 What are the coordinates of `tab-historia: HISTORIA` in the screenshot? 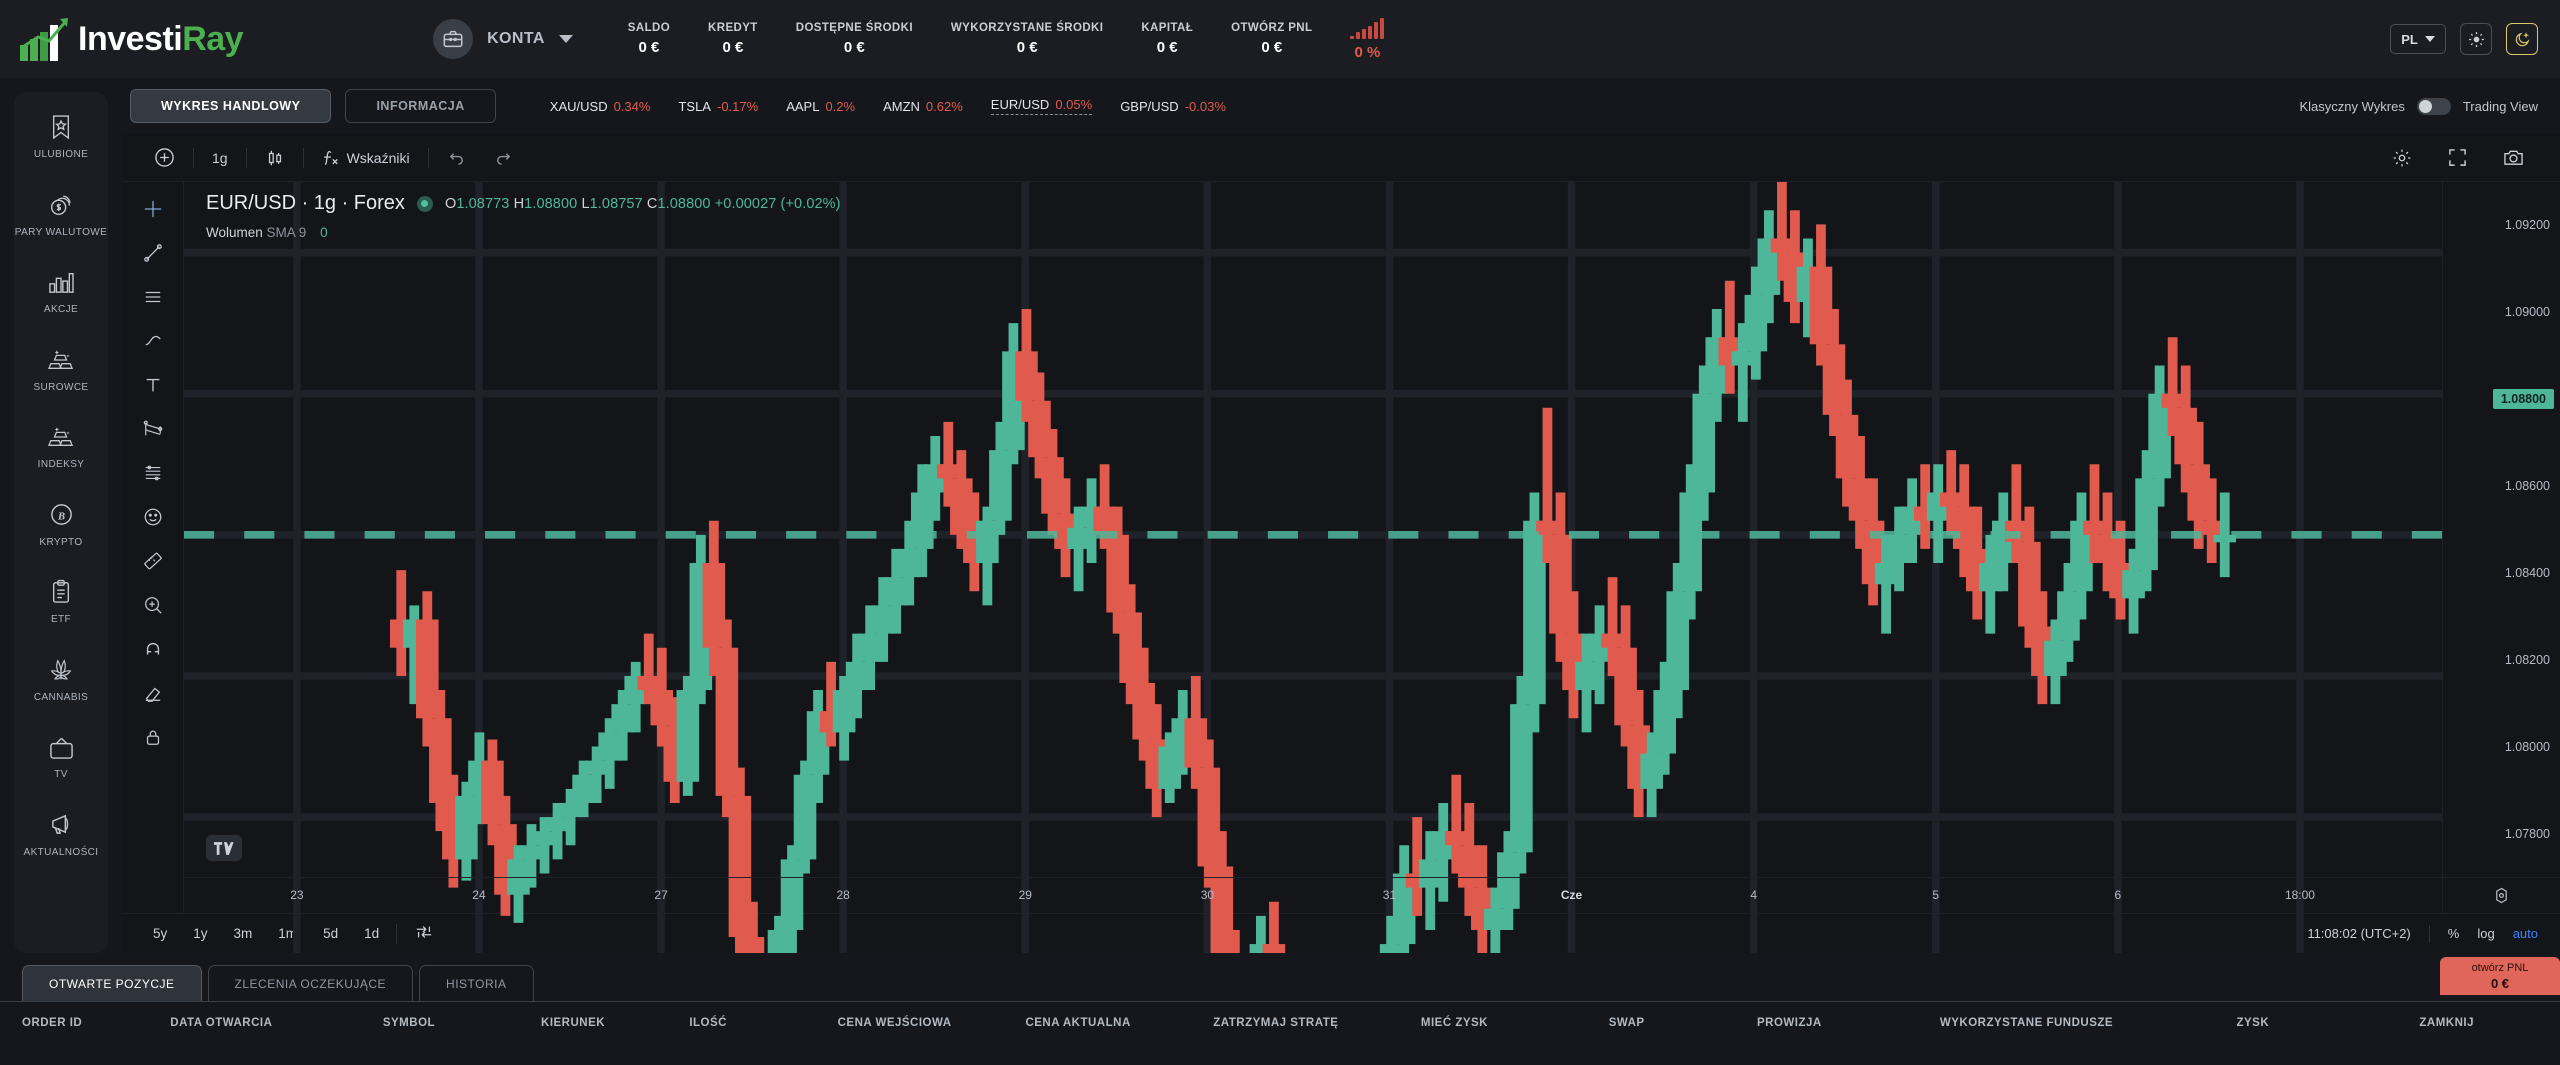 It's located at (476, 983).